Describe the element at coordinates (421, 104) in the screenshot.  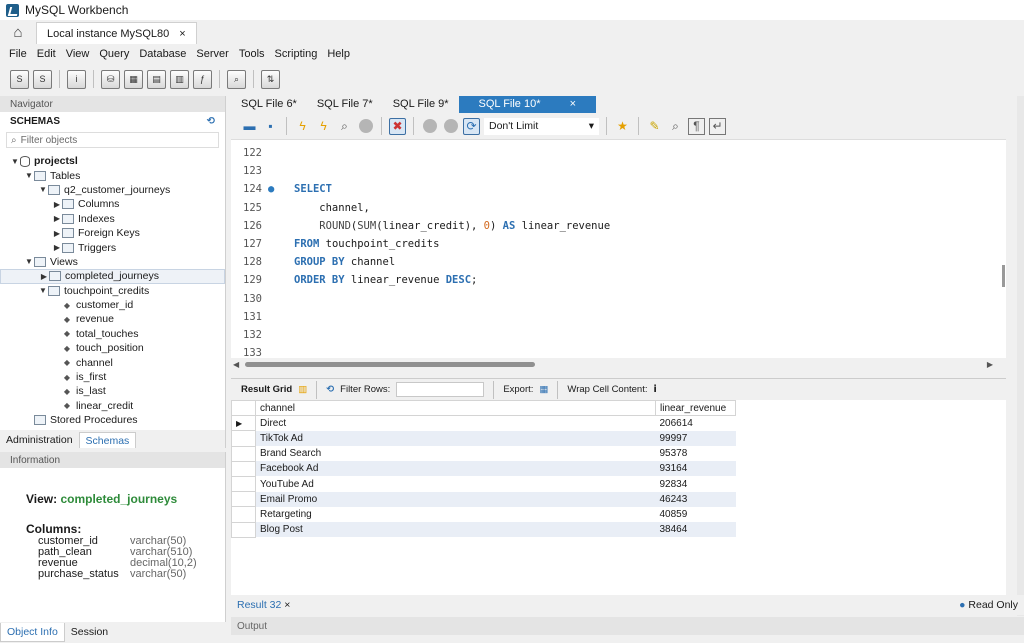
I see `tab-sql-file-9: SQL File 9*` at that location.